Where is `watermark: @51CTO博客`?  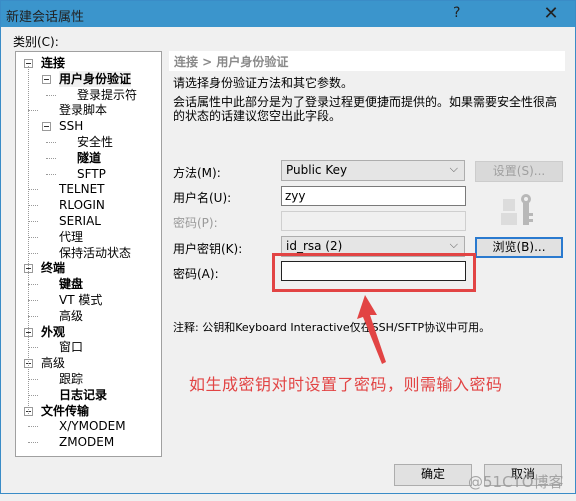 watermark: @51CTO博客 is located at coordinates (516, 482).